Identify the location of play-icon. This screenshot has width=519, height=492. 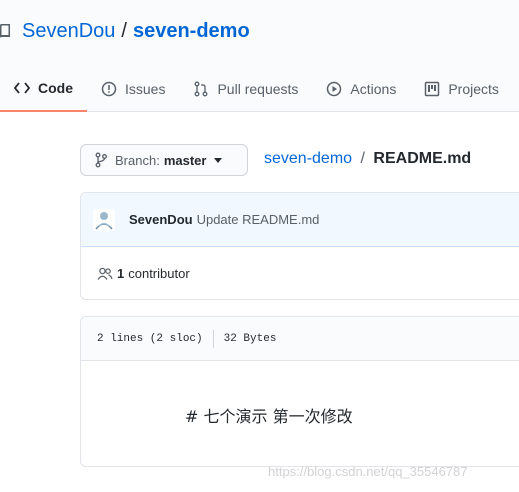
(334, 89).